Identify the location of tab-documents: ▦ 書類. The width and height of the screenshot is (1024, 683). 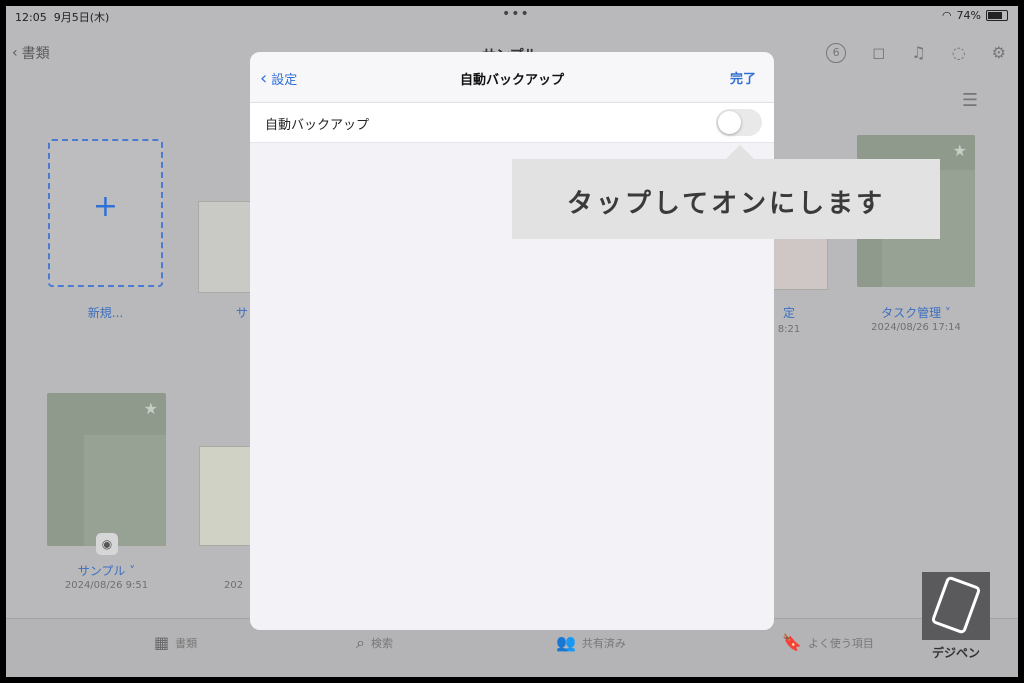
(175, 642).